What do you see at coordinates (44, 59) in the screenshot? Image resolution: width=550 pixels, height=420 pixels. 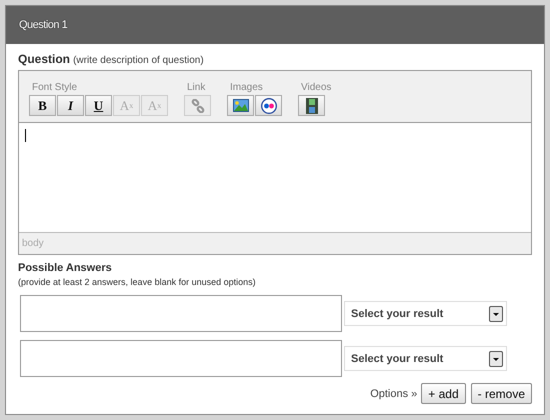 I see `question-label: Question` at bounding box center [44, 59].